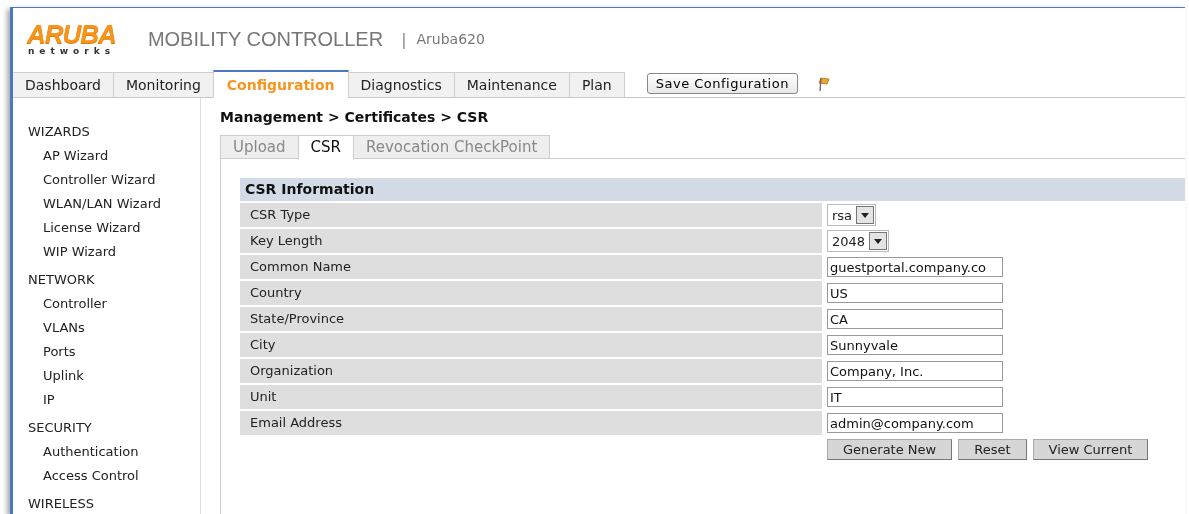  Describe the element at coordinates (87, 204) in the screenshot. I see `sidebar-item: WLAN/LAN Wizard` at that location.